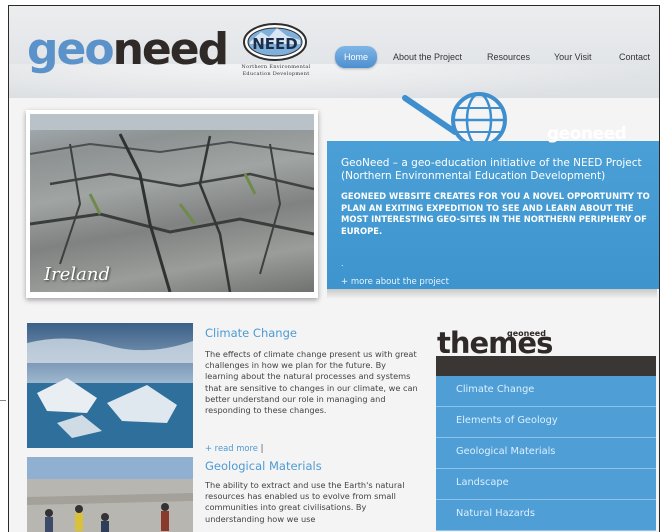 This screenshot has width=661, height=532. Describe the element at coordinates (251, 333) in the screenshot. I see `climate-change-title: Climate Change` at that location.